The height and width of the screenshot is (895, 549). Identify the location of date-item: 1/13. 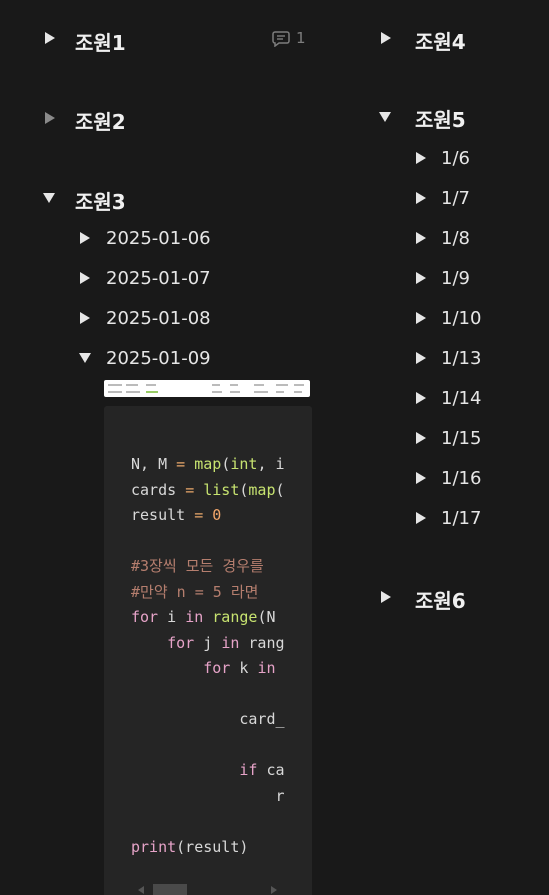
(461, 358).